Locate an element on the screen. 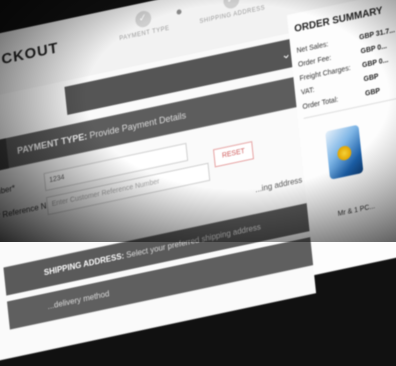 This screenshot has height=366, width=396. summary-label: VAT: is located at coordinates (307, 92).